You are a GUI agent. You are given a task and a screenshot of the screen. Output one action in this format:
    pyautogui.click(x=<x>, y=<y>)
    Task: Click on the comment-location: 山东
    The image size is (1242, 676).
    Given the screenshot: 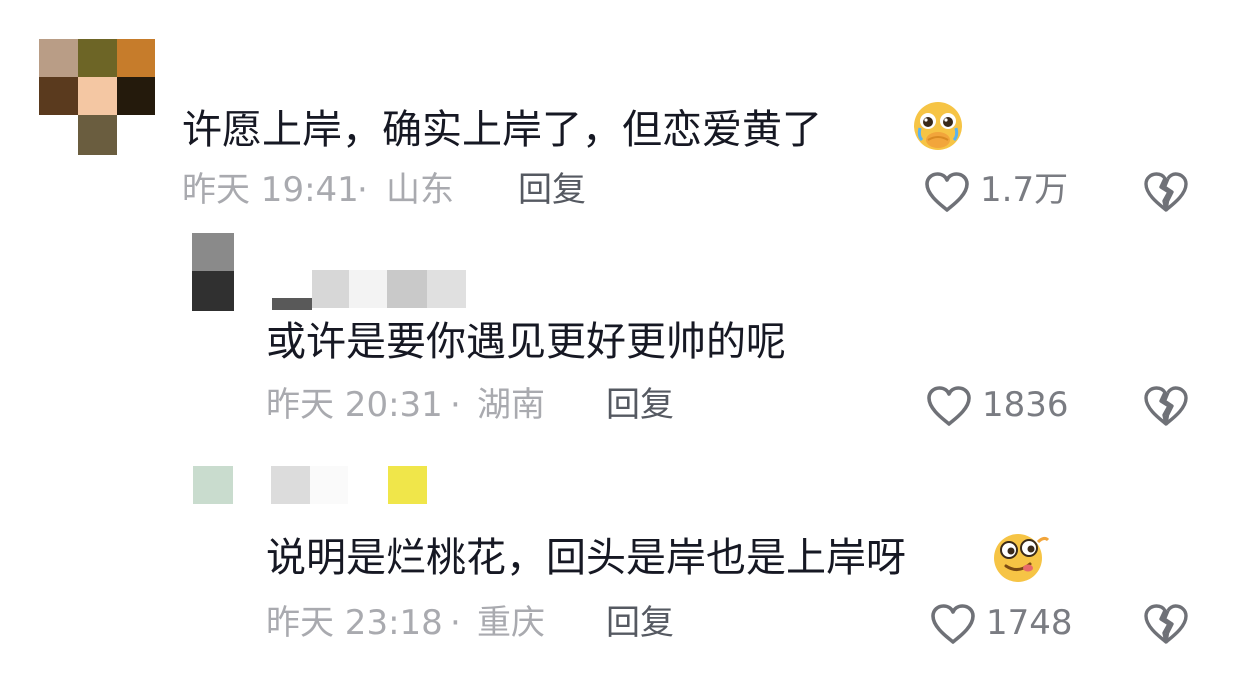 What is the action you would take?
    pyautogui.click(x=420, y=190)
    